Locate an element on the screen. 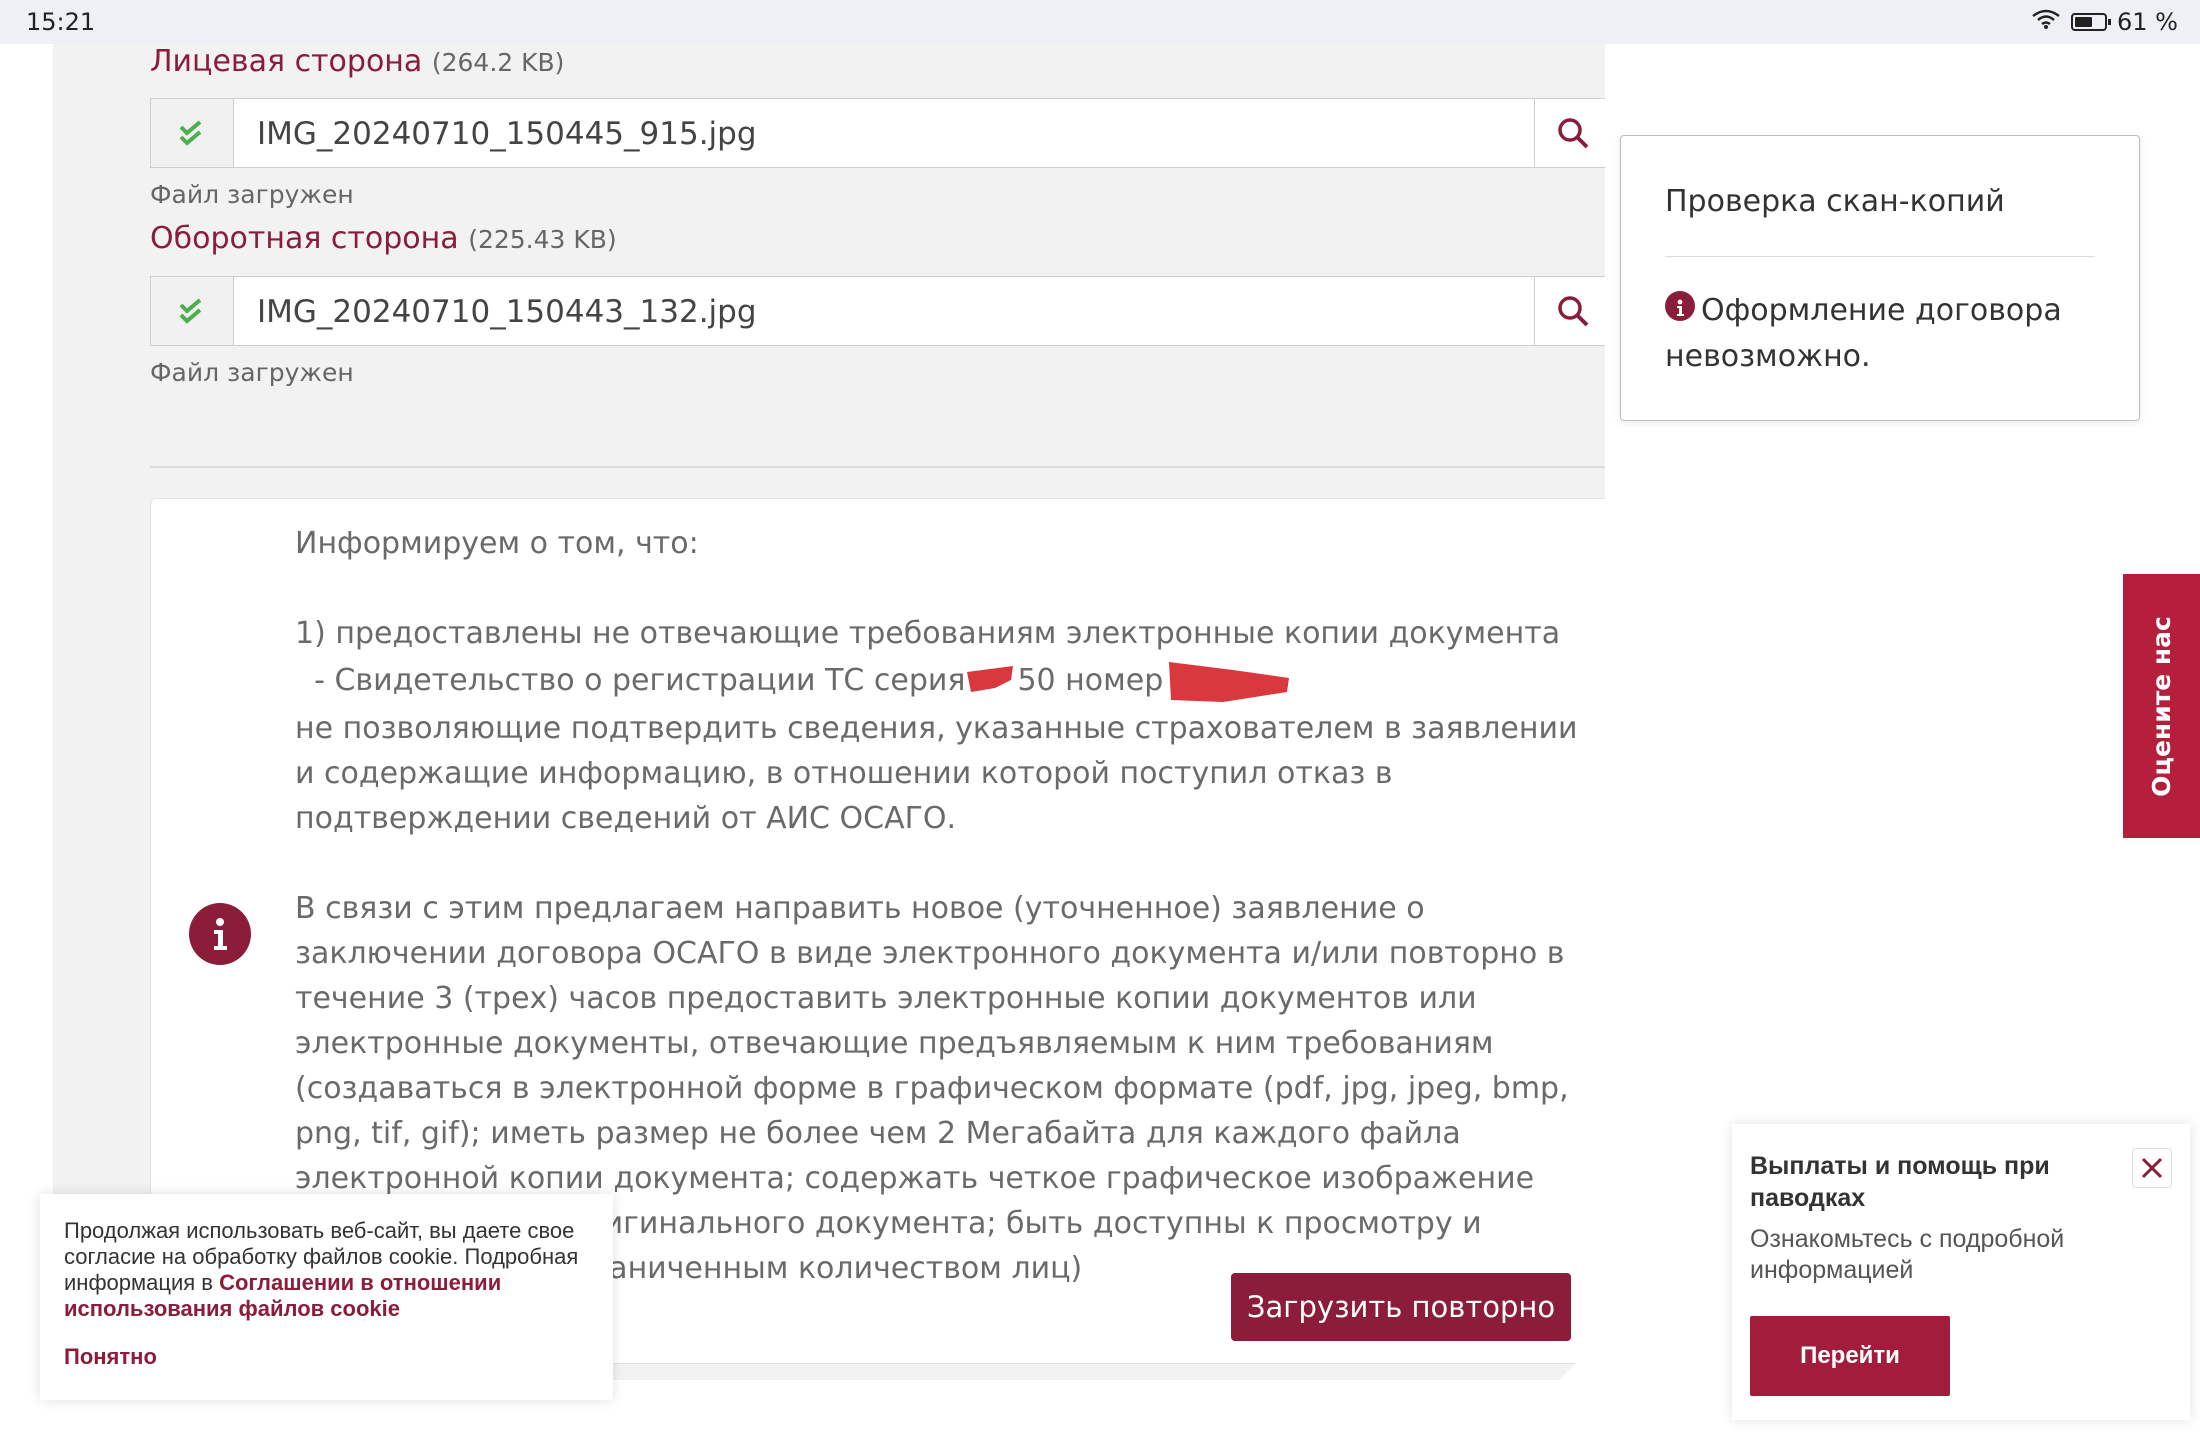 The width and height of the screenshot is (2200, 1440). back-side-view-button is located at coordinates (1572, 311).